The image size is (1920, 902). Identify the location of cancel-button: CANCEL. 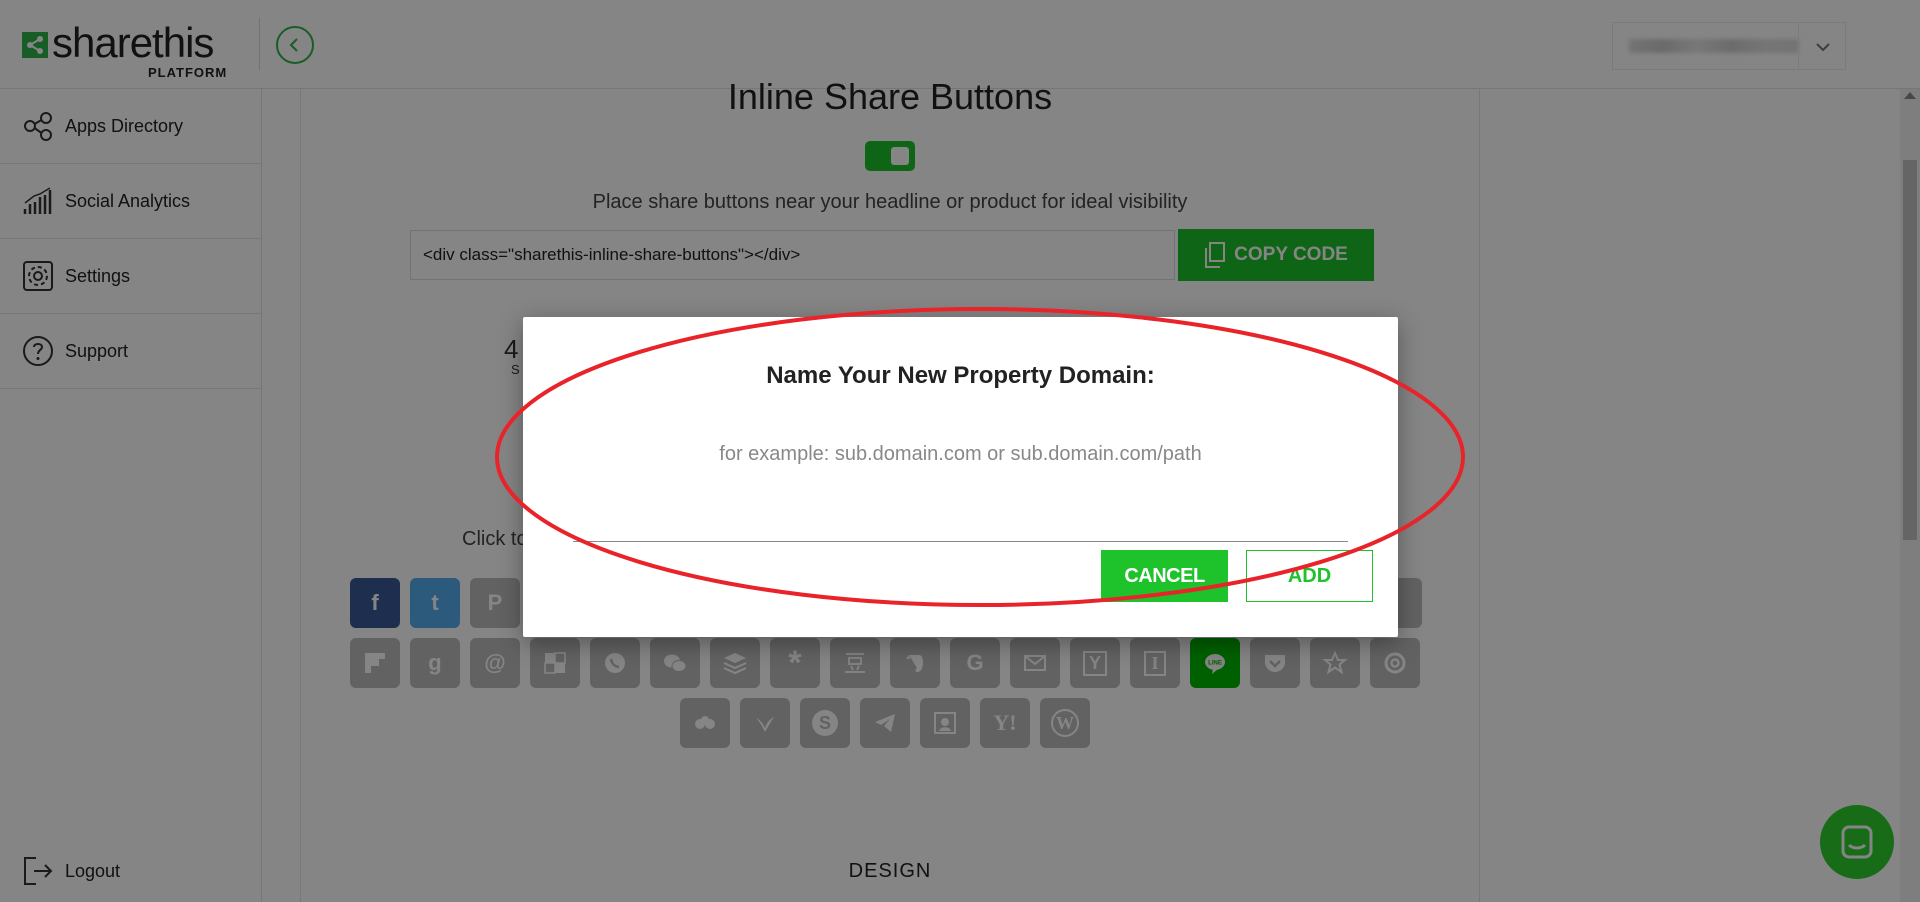
(1164, 576).